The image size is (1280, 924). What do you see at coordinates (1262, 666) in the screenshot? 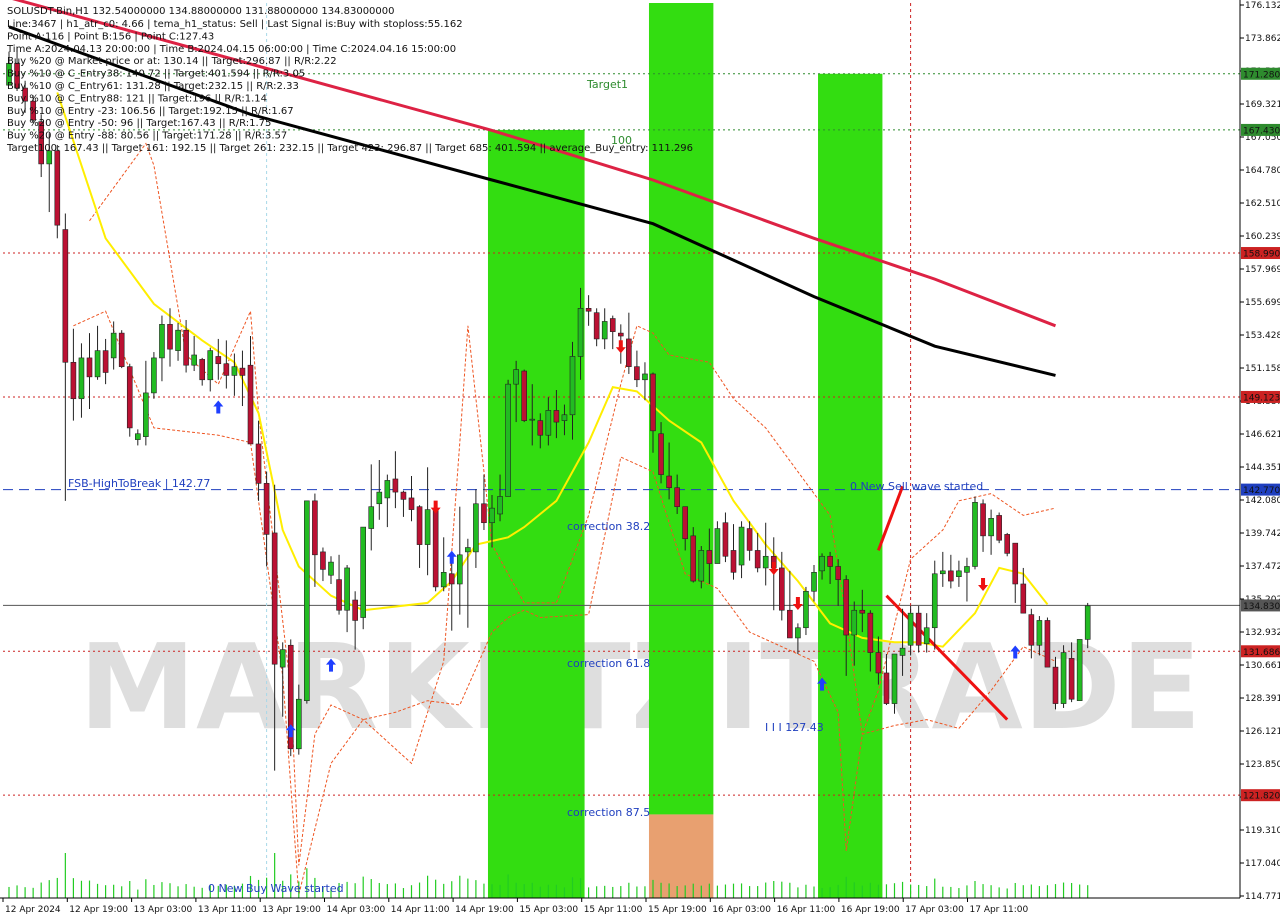
I see `y-tick-label: 130.661` at bounding box center [1262, 666].